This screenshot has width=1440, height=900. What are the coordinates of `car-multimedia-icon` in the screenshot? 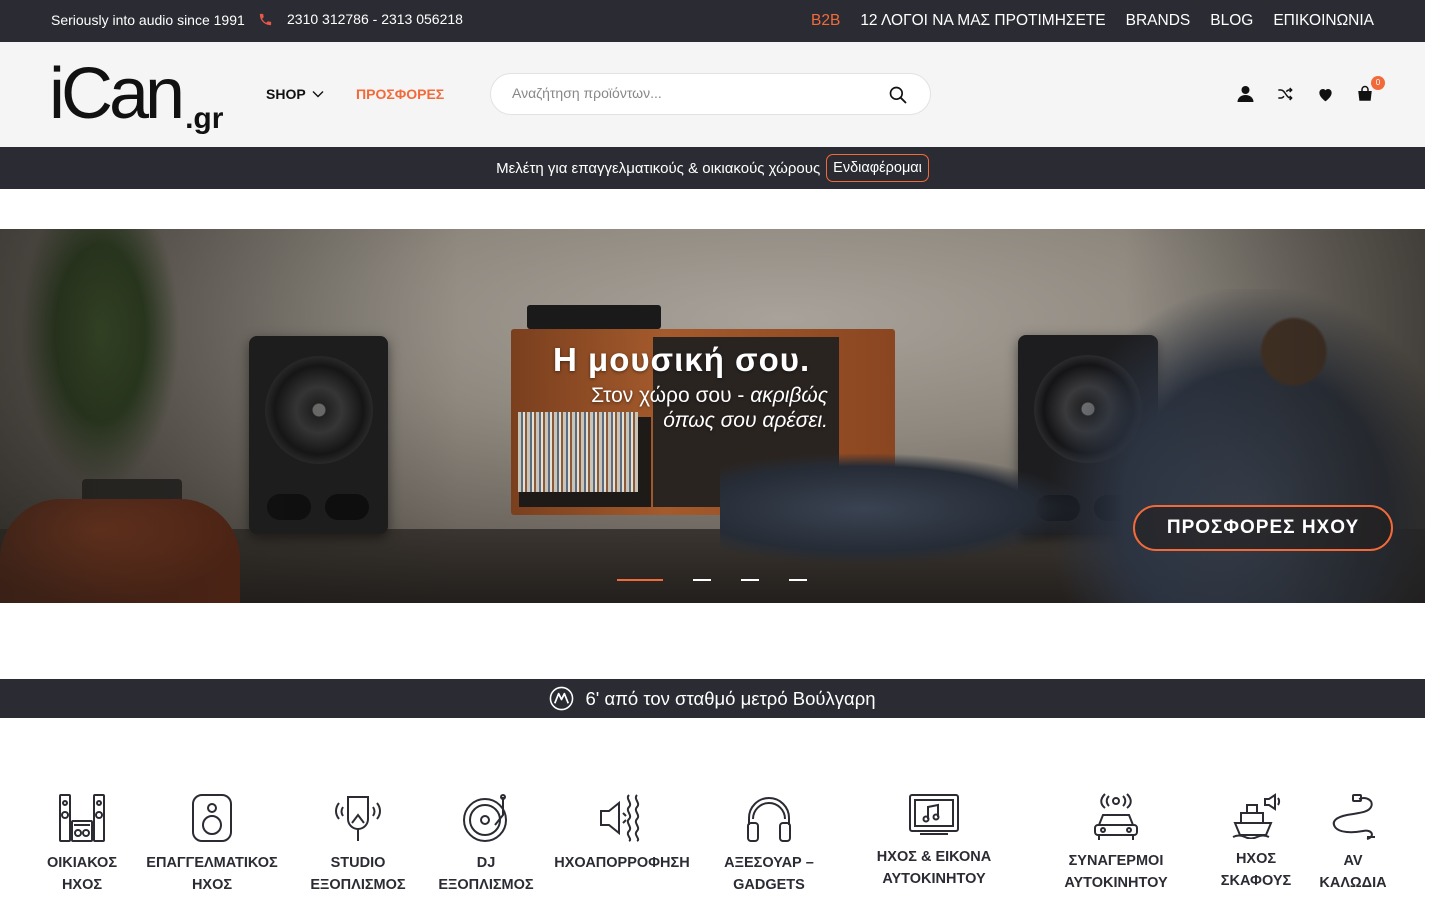 It's located at (934, 814).